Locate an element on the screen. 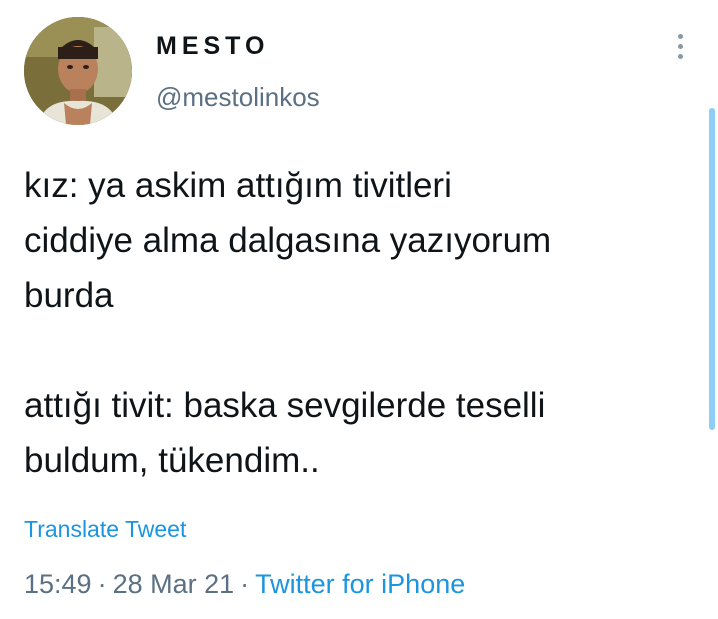 The width and height of the screenshot is (718, 619). translate-tweet-link: Translate Tweet is located at coordinates (105, 529).